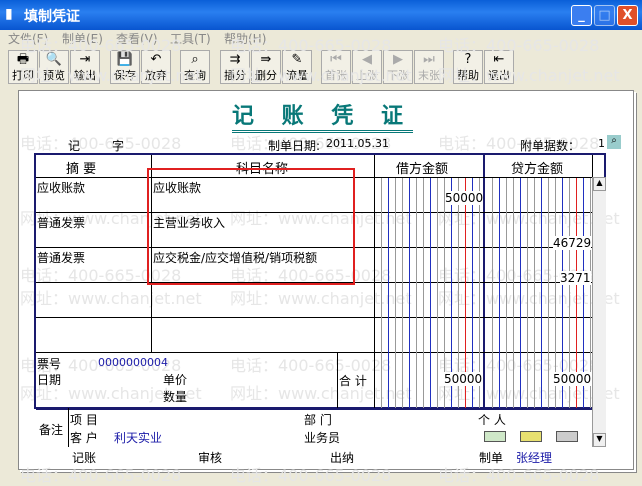 This screenshot has width=642, height=486. I want to click on maker-name: 张经理, so click(534, 458).